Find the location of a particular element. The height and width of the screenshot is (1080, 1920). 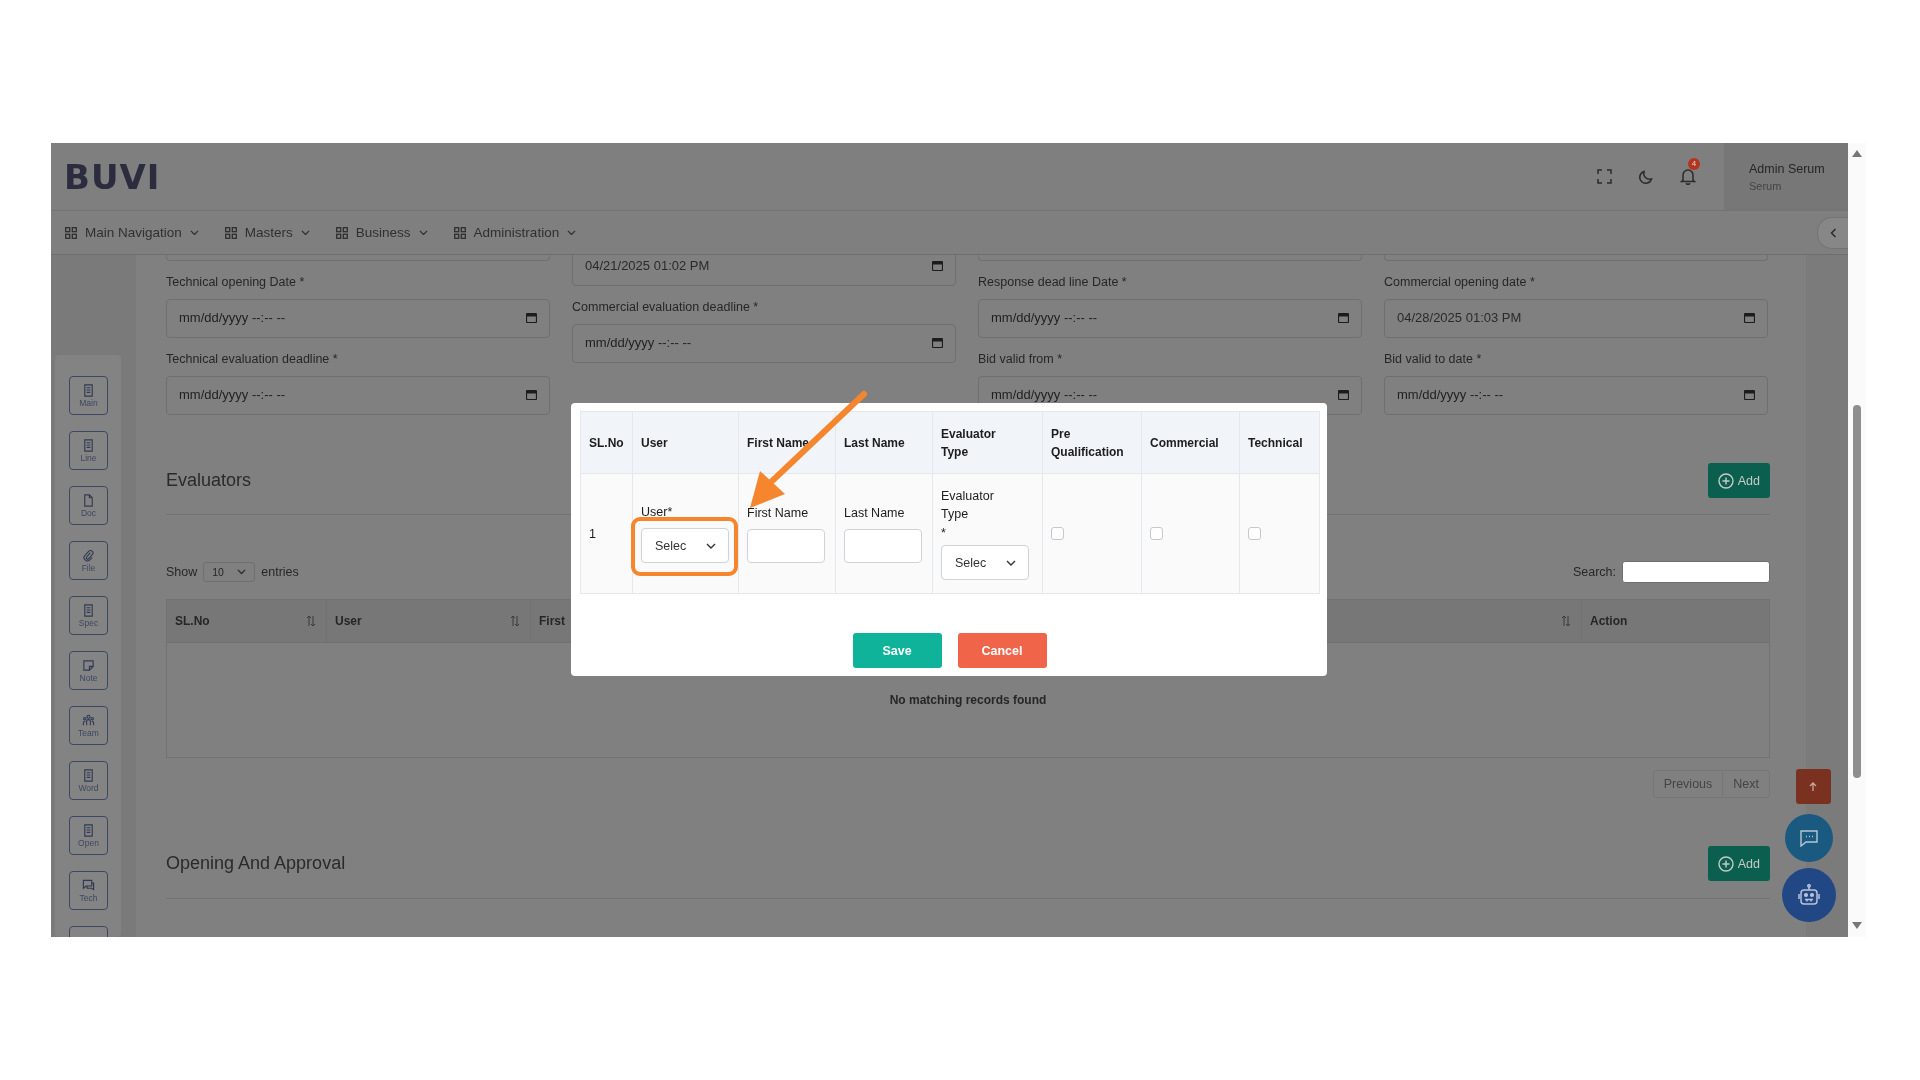

column-header: First is located at coordinates (552, 621).